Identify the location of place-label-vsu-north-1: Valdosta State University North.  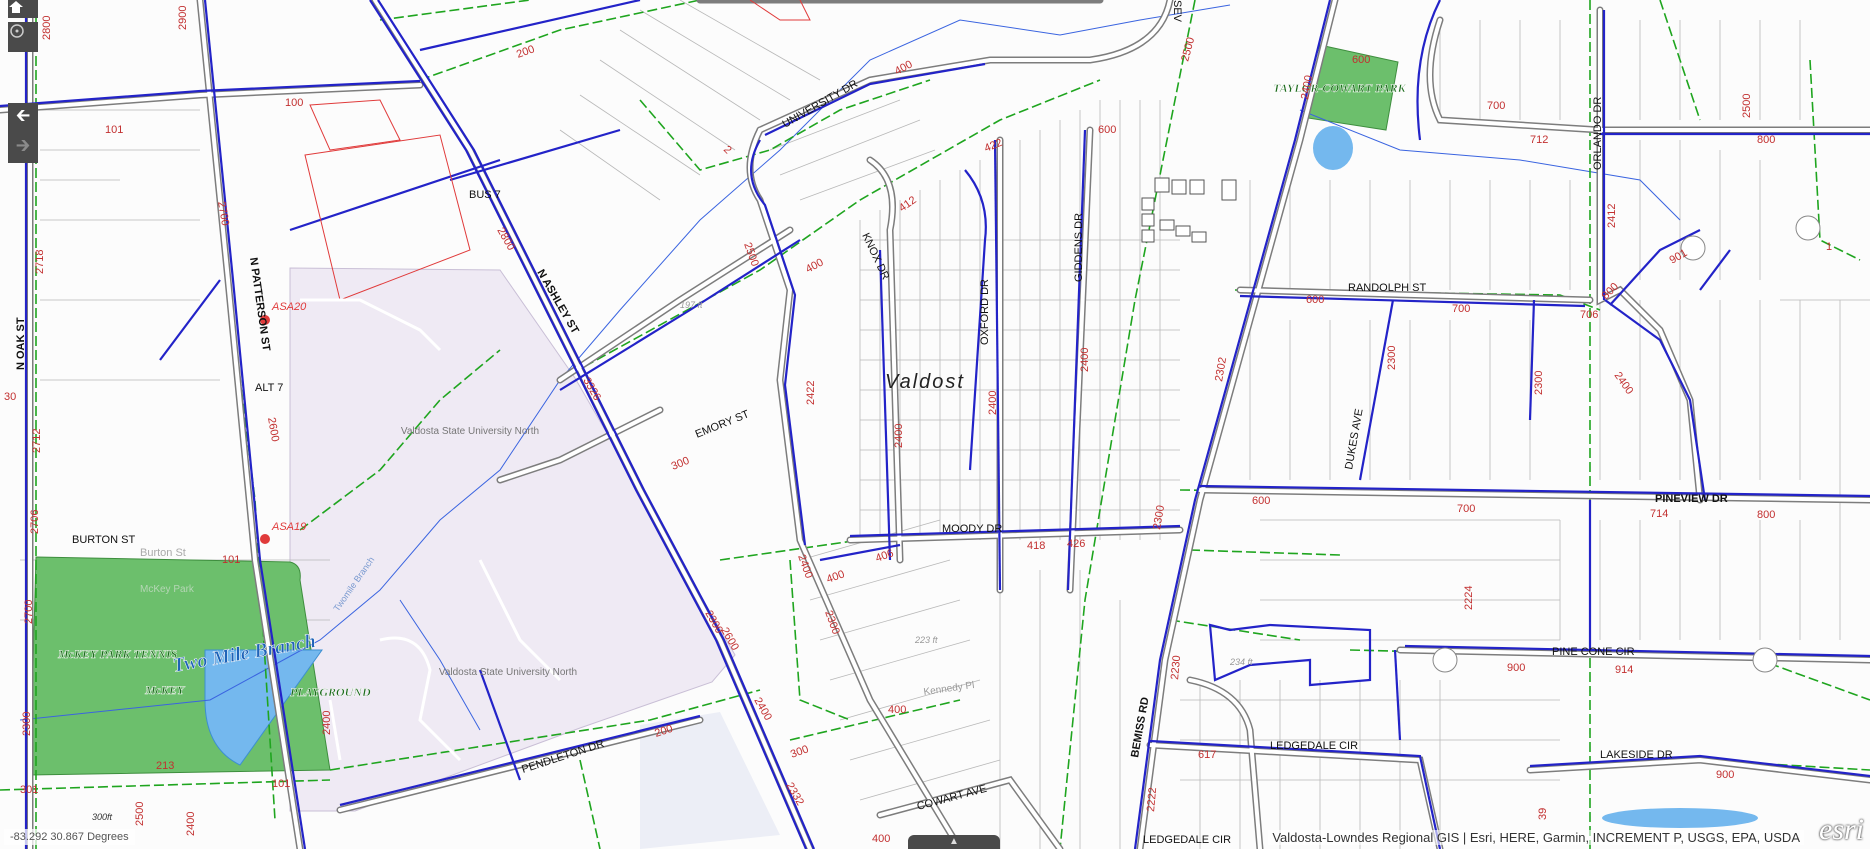
(470, 431).